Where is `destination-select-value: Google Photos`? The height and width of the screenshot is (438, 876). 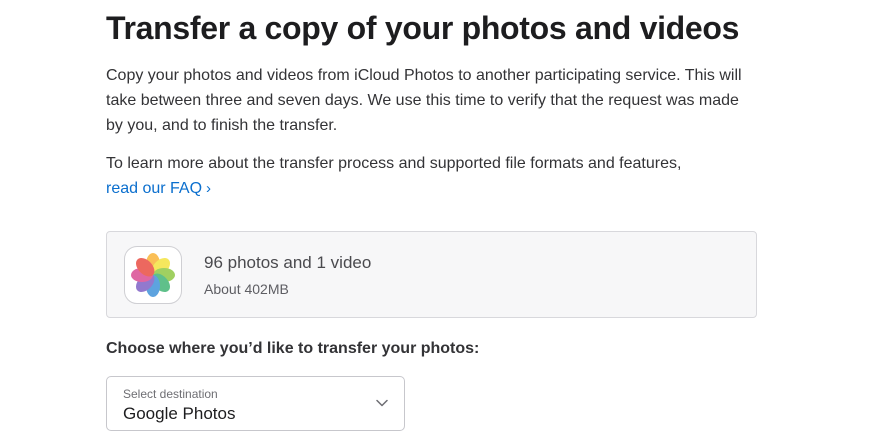
destination-select-value: Google Photos is located at coordinates (179, 413).